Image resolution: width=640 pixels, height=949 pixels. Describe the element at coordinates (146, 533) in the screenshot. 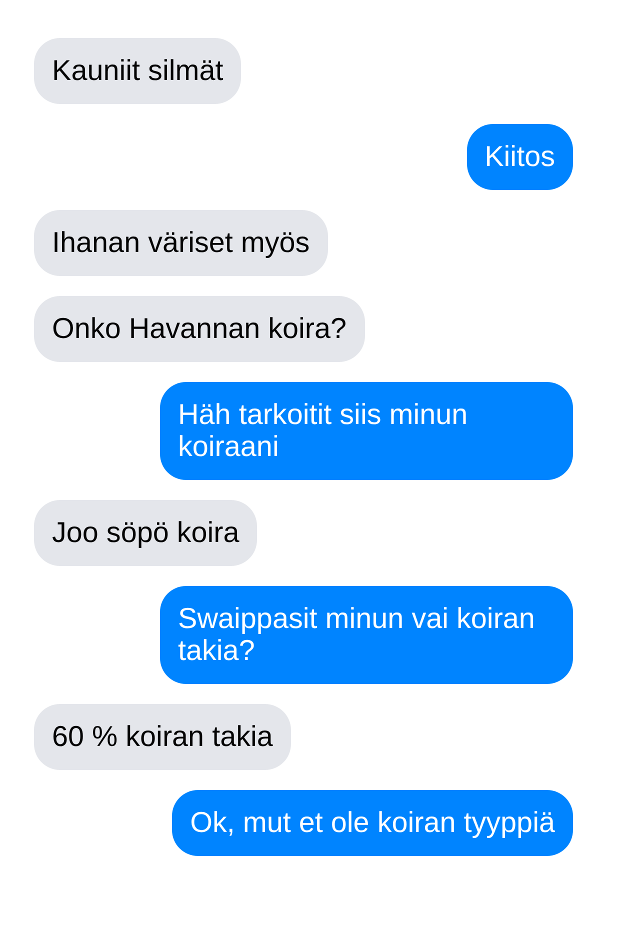

I see `message-bubble: Joo söpö koira` at that location.